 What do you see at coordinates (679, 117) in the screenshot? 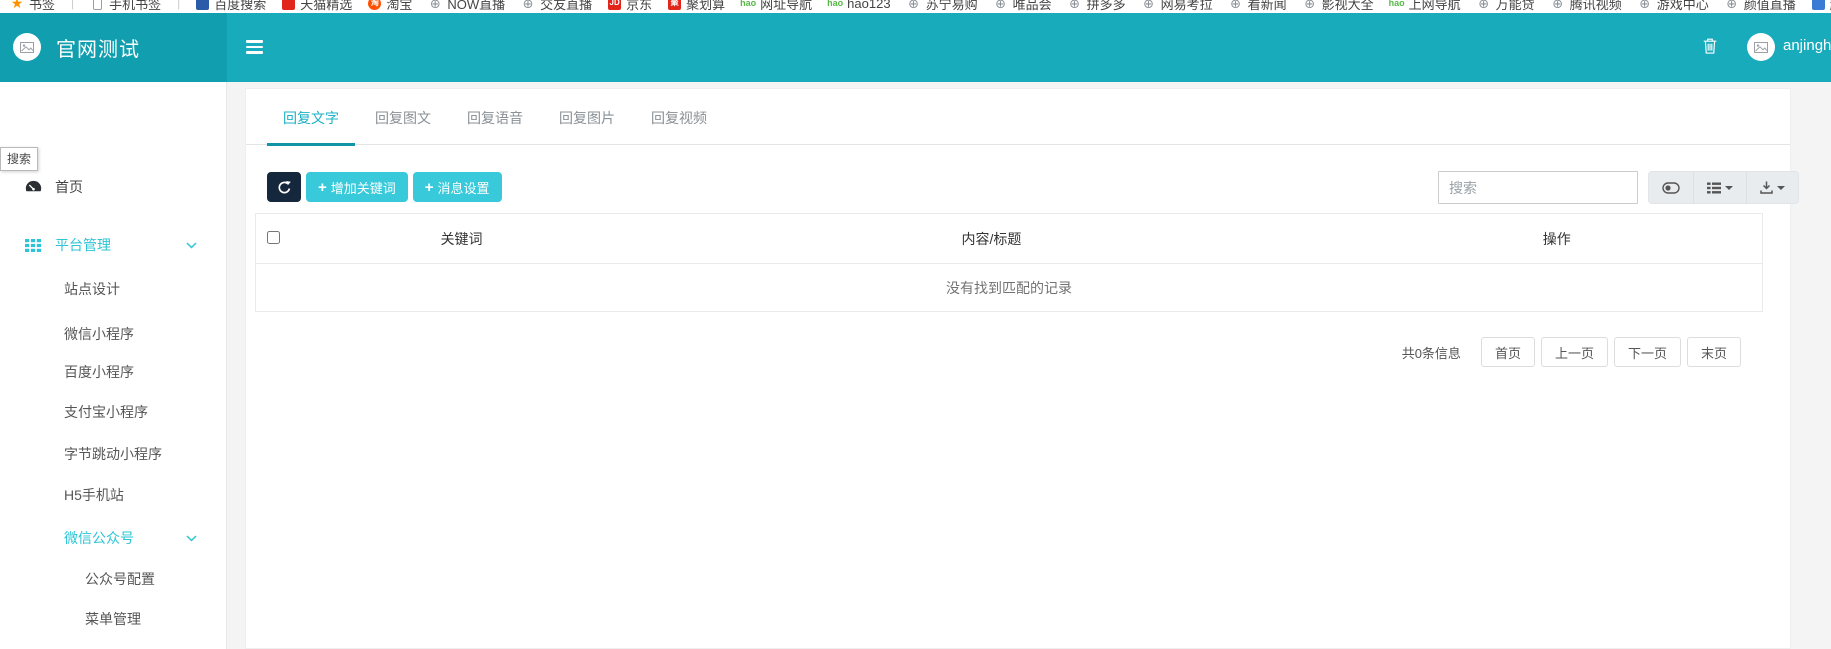
I see `tab-reply-video: 回复视频` at bounding box center [679, 117].